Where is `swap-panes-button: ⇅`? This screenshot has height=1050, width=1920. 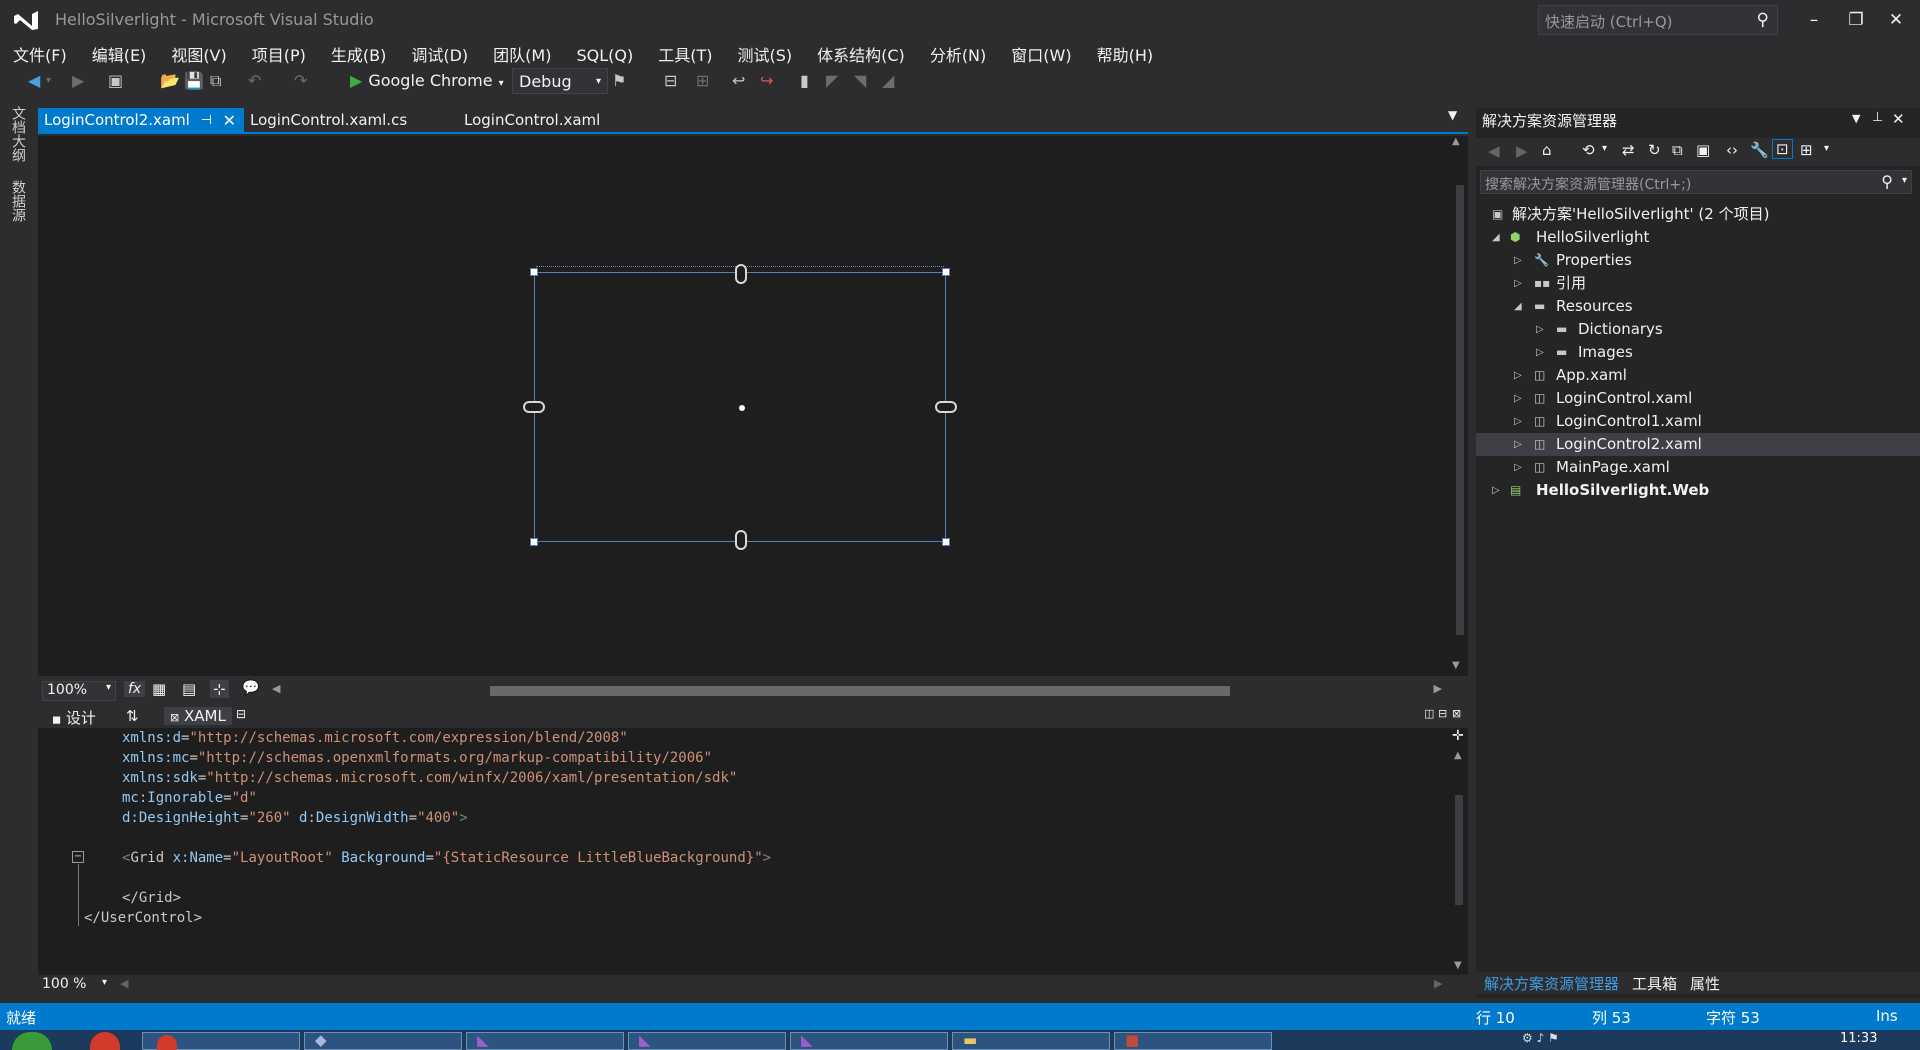 swap-panes-button: ⇅ is located at coordinates (132, 716).